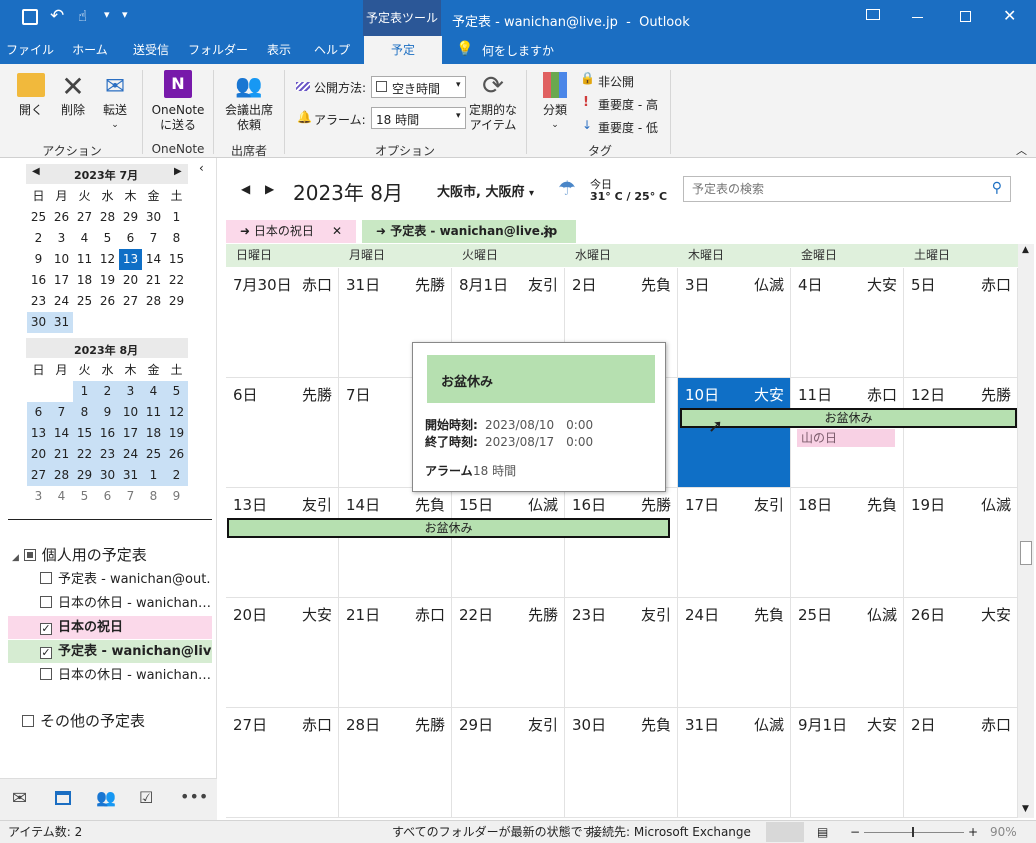 The image size is (1036, 843). Describe the element at coordinates (508, 543) in the screenshot. I see `day-cell: 15日 仏滅` at that location.